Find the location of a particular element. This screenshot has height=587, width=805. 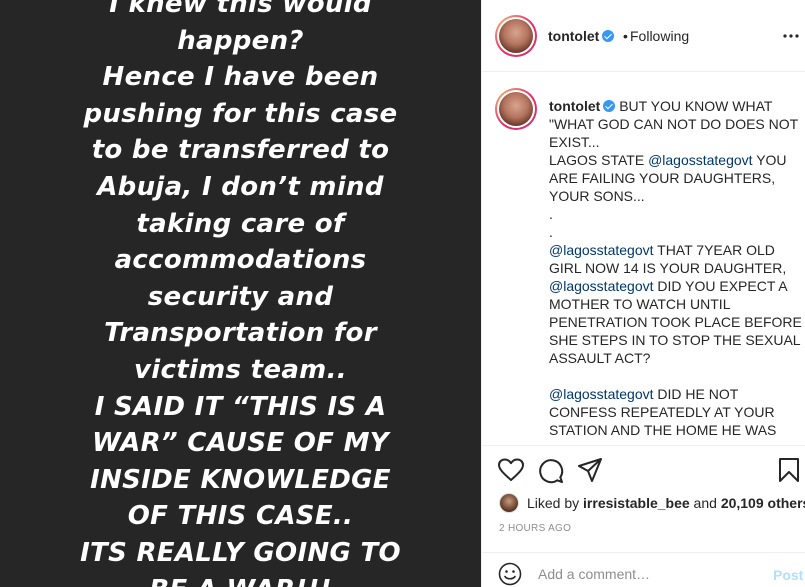

header-username: tontolet is located at coordinates (581, 36).